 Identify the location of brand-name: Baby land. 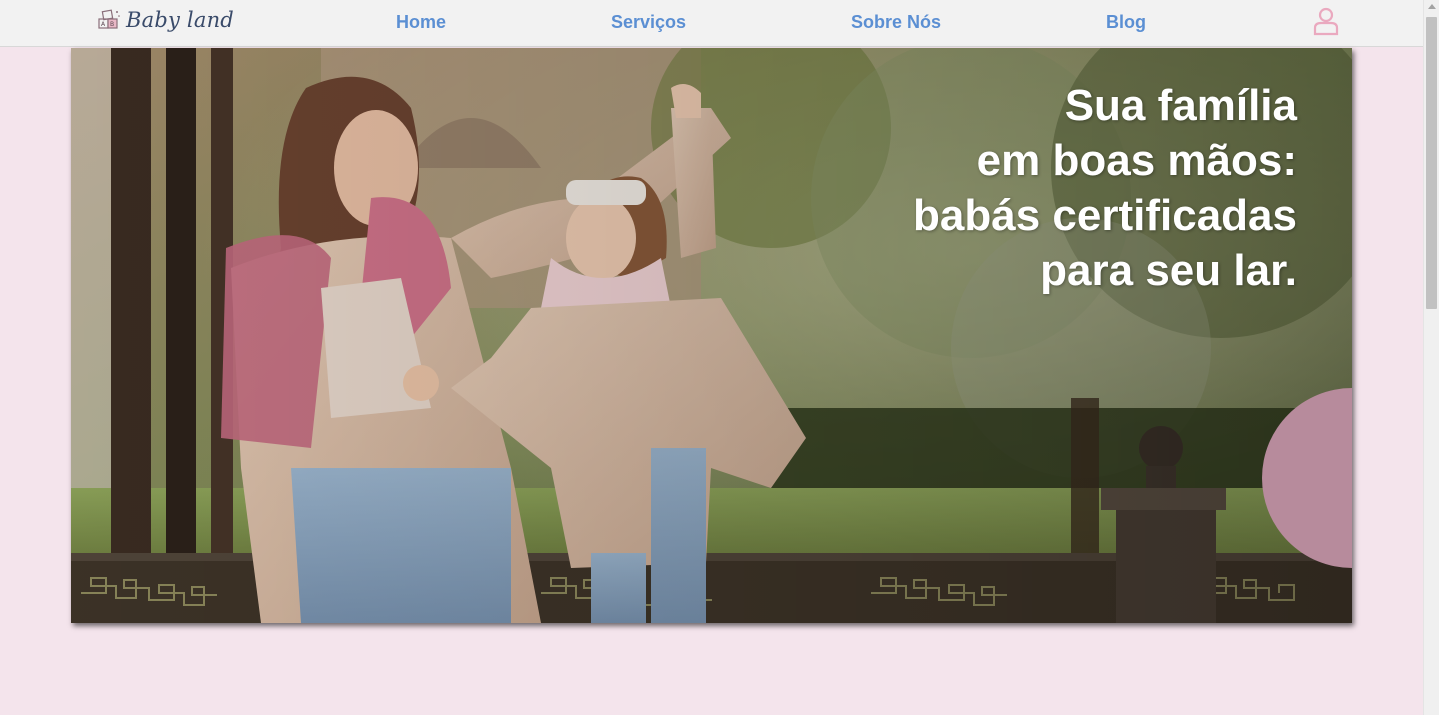
(180, 20).